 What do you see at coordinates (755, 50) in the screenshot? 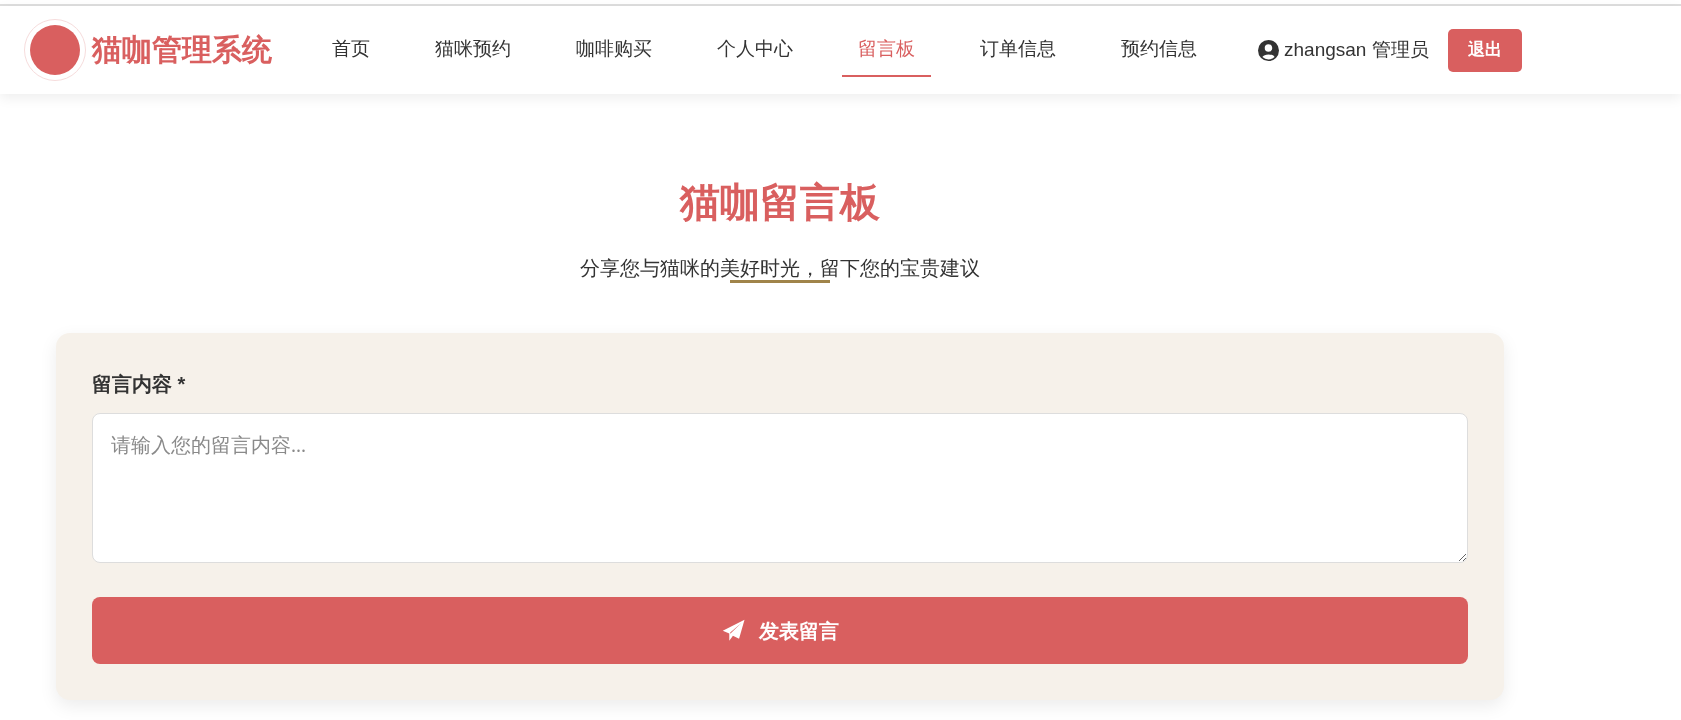
I see `nav-link: 个人中心` at bounding box center [755, 50].